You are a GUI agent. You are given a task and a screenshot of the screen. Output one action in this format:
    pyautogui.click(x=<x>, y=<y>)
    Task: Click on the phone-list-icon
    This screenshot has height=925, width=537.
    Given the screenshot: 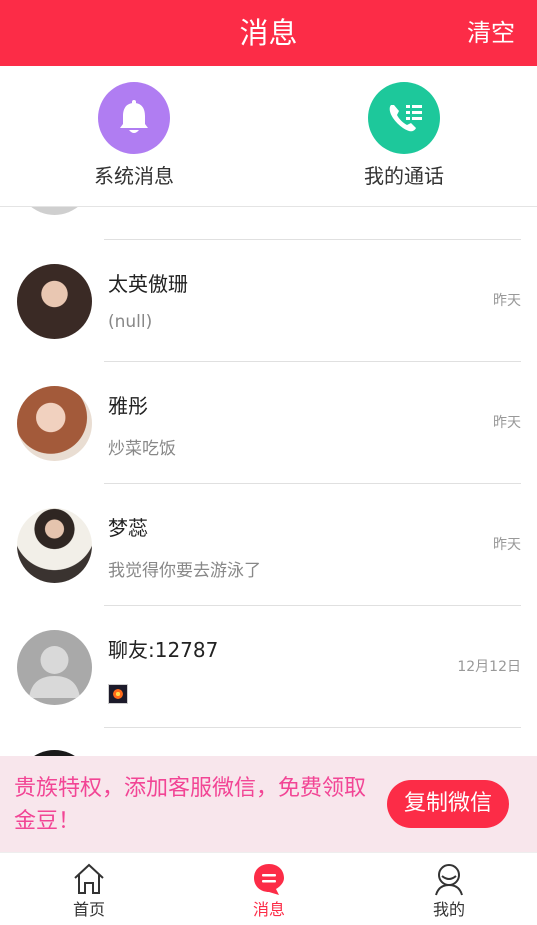 What is the action you would take?
    pyautogui.click(x=404, y=118)
    